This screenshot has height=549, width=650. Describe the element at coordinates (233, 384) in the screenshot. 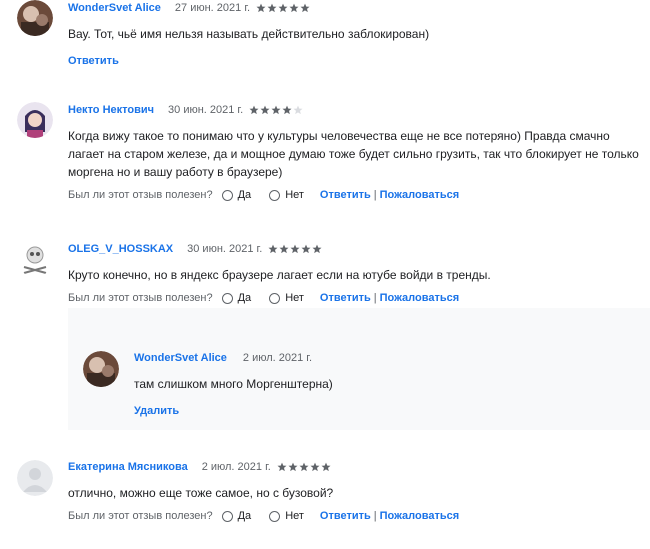

I see `reply-text: там слишком много Моргенштерна)` at that location.